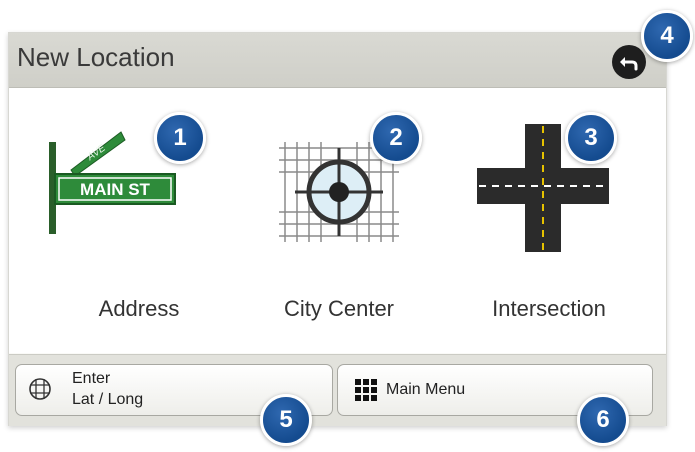 This screenshot has width=695, height=452. What do you see at coordinates (667, 36) in the screenshot?
I see `callout-badge-4: 4` at bounding box center [667, 36].